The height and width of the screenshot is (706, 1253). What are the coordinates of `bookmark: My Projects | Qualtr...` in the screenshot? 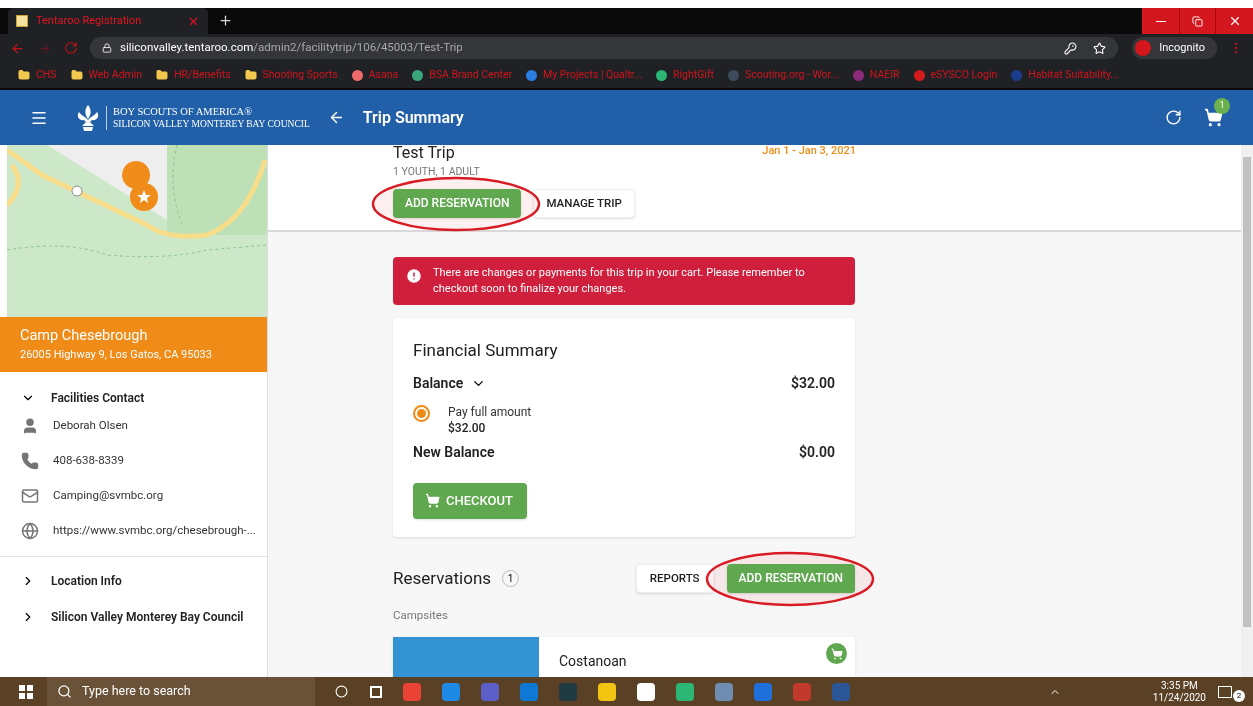 It's located at (584, 75).